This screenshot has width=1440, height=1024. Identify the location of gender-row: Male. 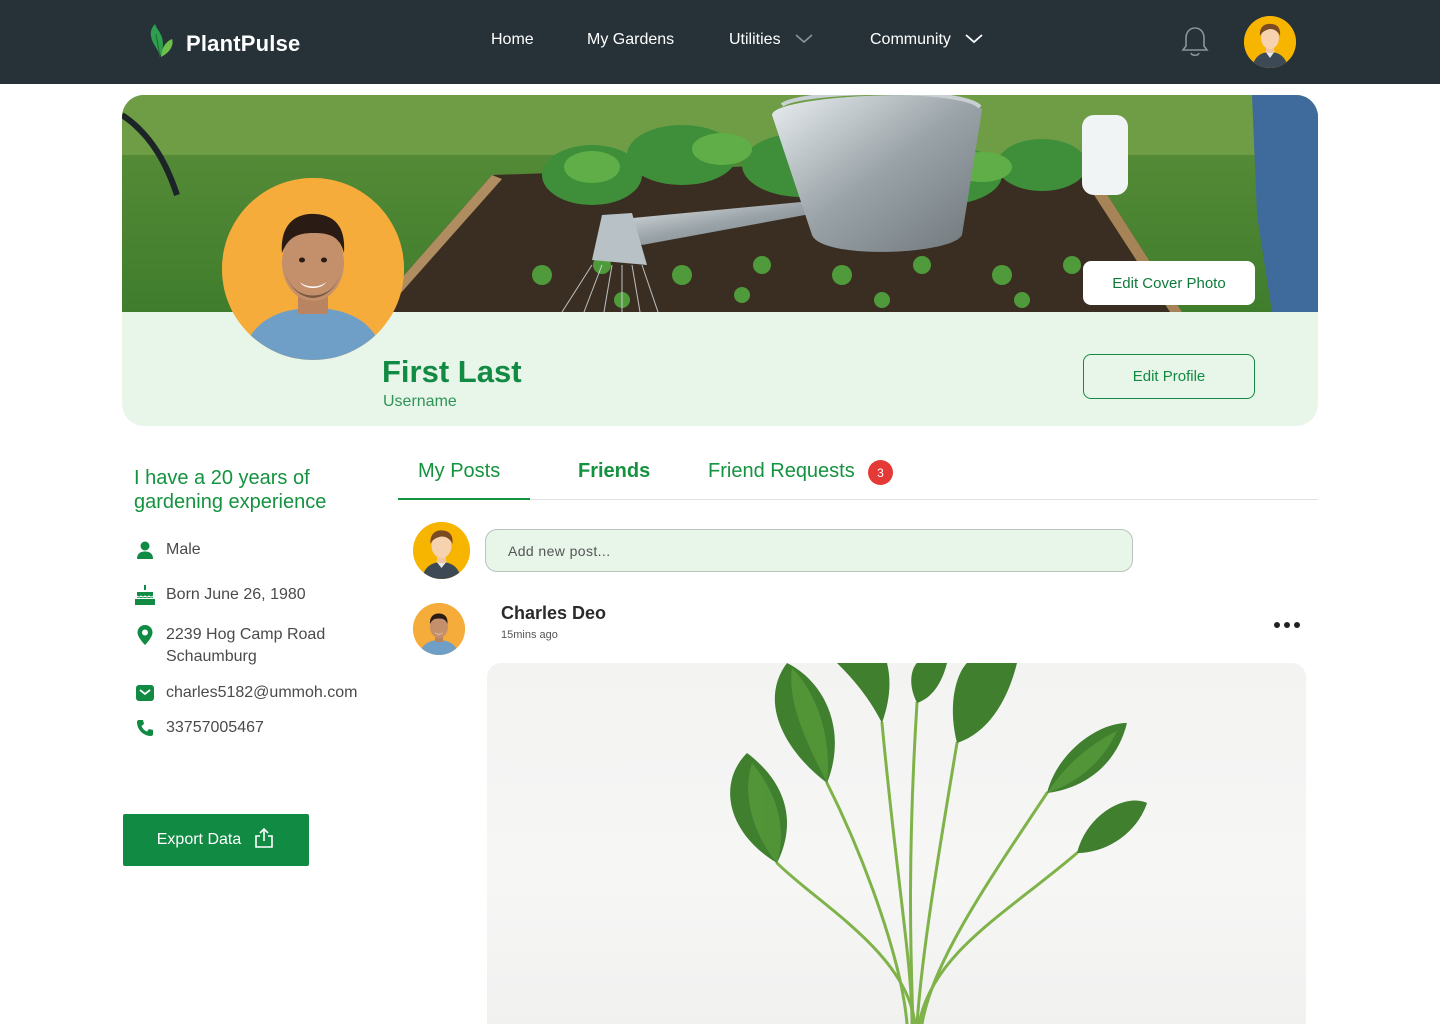
(167, 550).